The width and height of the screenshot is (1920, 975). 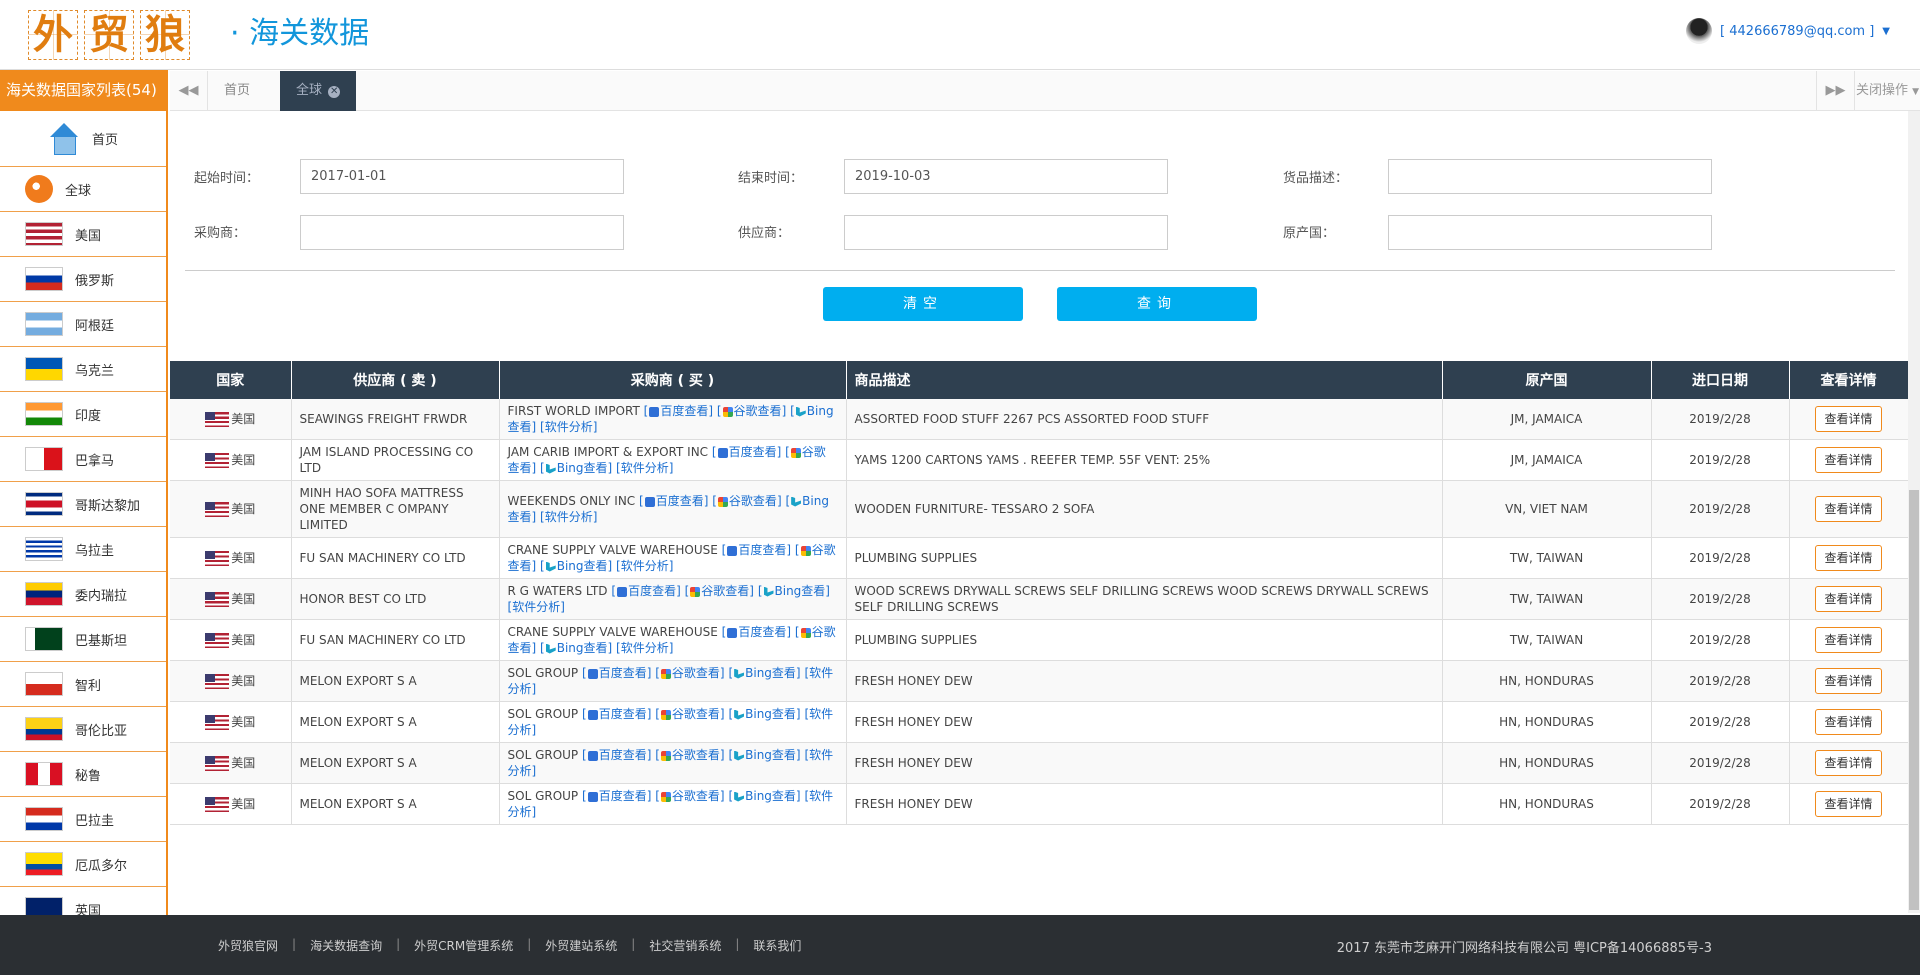 I want to click on sidebar-item-label: 乌拉圭, so click(x=95, y=551).